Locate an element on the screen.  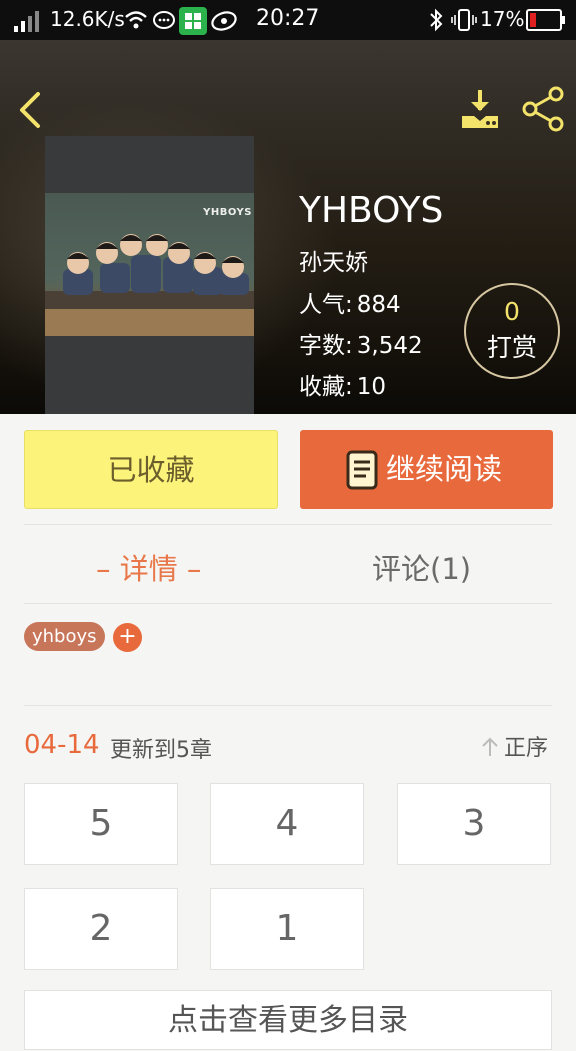
sort-order-button: 正序 is located at coordinates (514, 746).